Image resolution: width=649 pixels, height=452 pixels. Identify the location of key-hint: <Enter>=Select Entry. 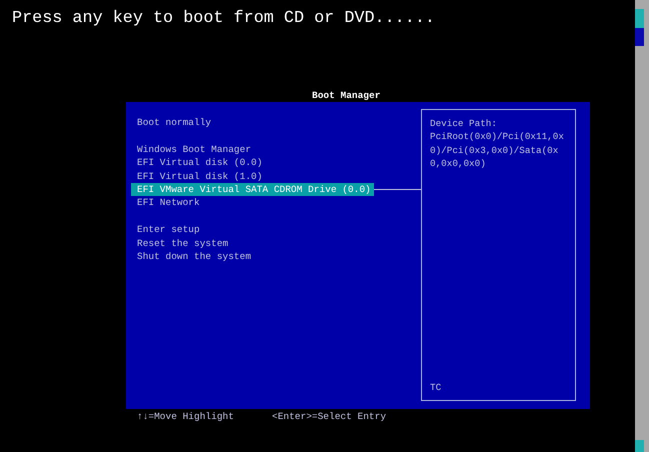
(330, 417).